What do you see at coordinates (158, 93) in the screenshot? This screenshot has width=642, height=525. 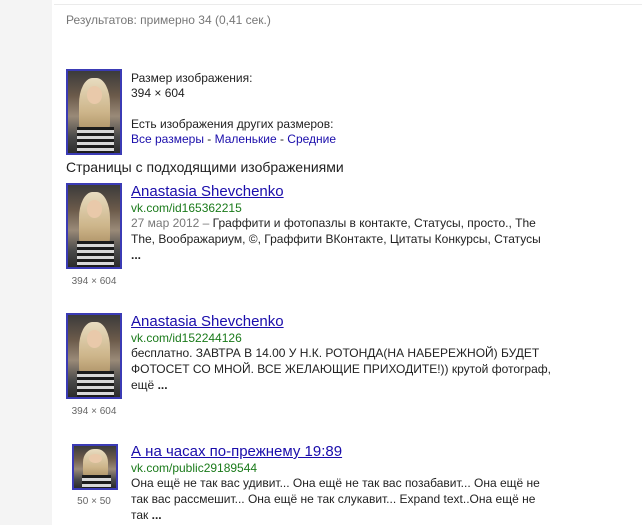 I see `image-size-value: 394 × 604` at bounding box center [158, 93].